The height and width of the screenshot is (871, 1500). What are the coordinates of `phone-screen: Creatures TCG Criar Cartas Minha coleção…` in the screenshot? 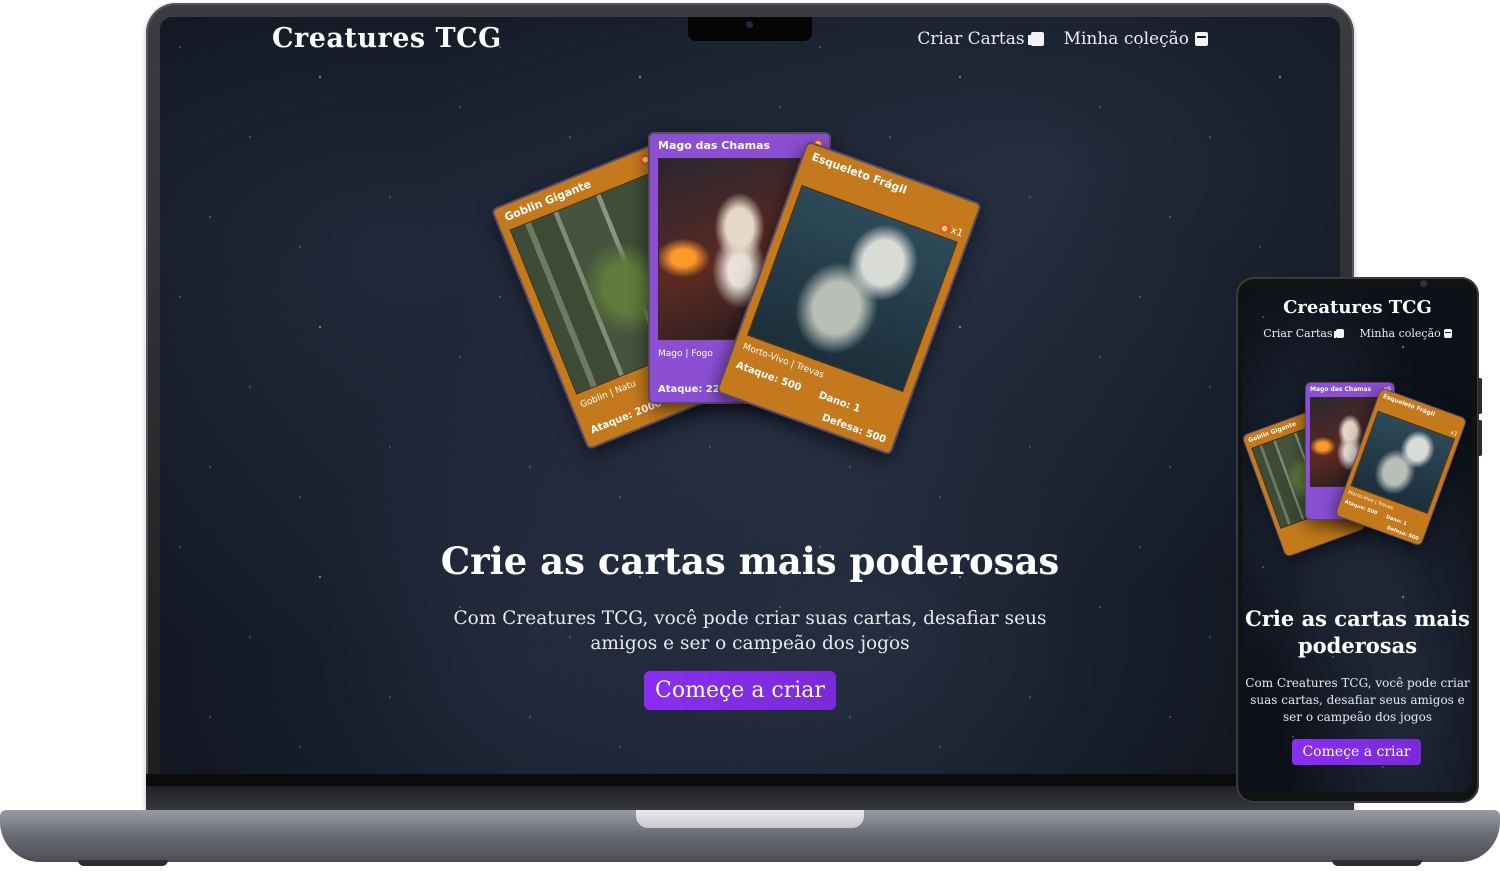 It's located at (1357, 539).